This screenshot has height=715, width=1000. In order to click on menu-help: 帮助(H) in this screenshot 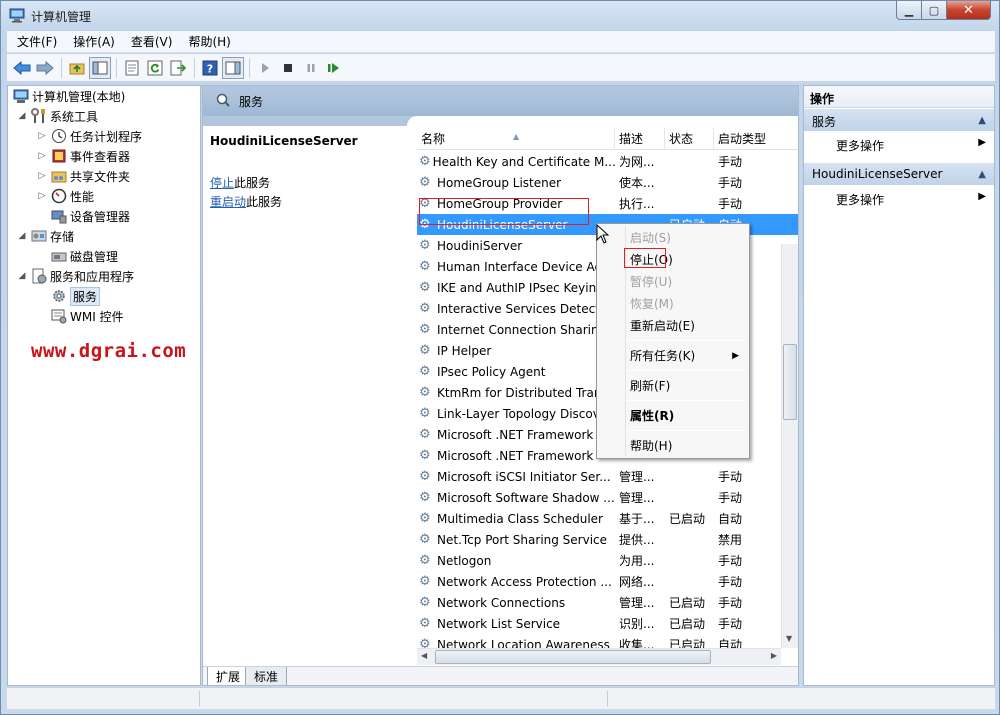, I will do `click(209, 41)`.